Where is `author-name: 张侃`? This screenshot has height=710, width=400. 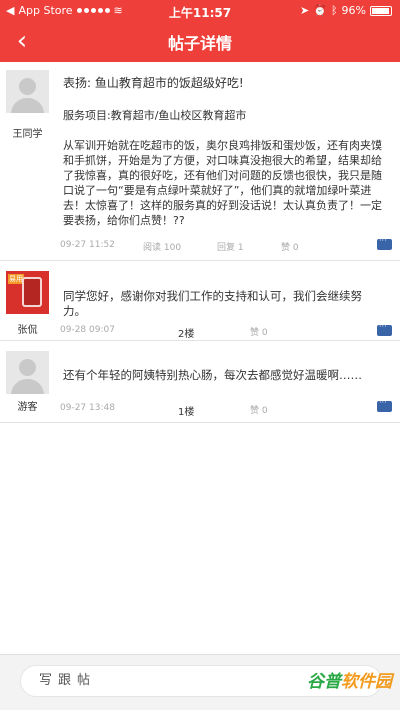 author-name: 张侃 is located at coordinates (27, 330).